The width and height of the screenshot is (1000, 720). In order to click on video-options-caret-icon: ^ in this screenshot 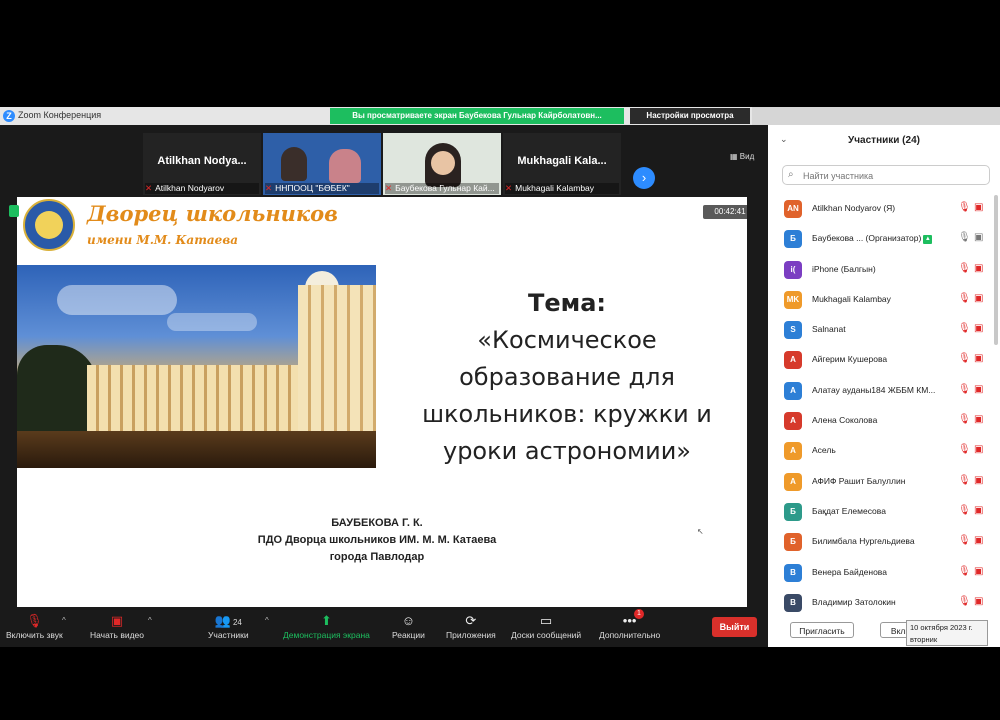, I will do `click(150, 620)`.